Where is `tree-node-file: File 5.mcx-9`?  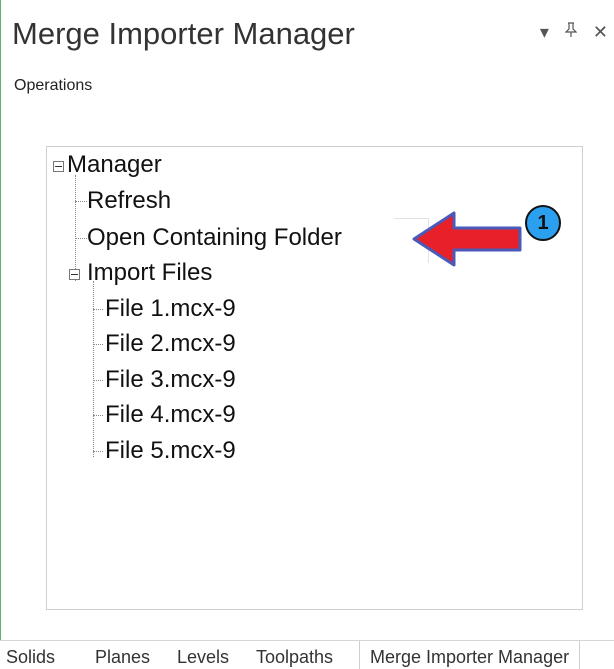
tree-node-file: File 5.mcx-9 is located at coordinates (170, 451).